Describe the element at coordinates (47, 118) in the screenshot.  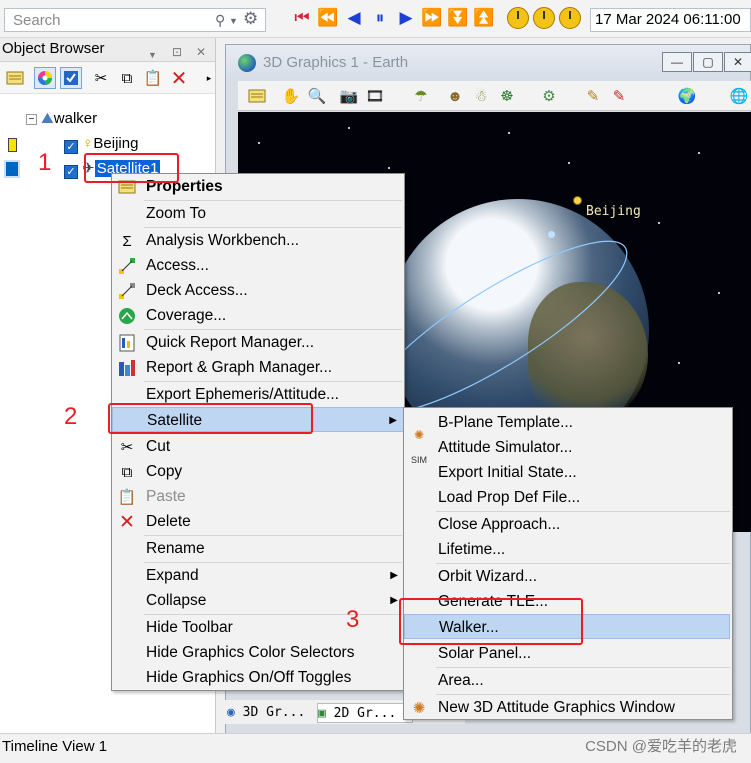
I see `scenario-icon: ⛰` at that location.